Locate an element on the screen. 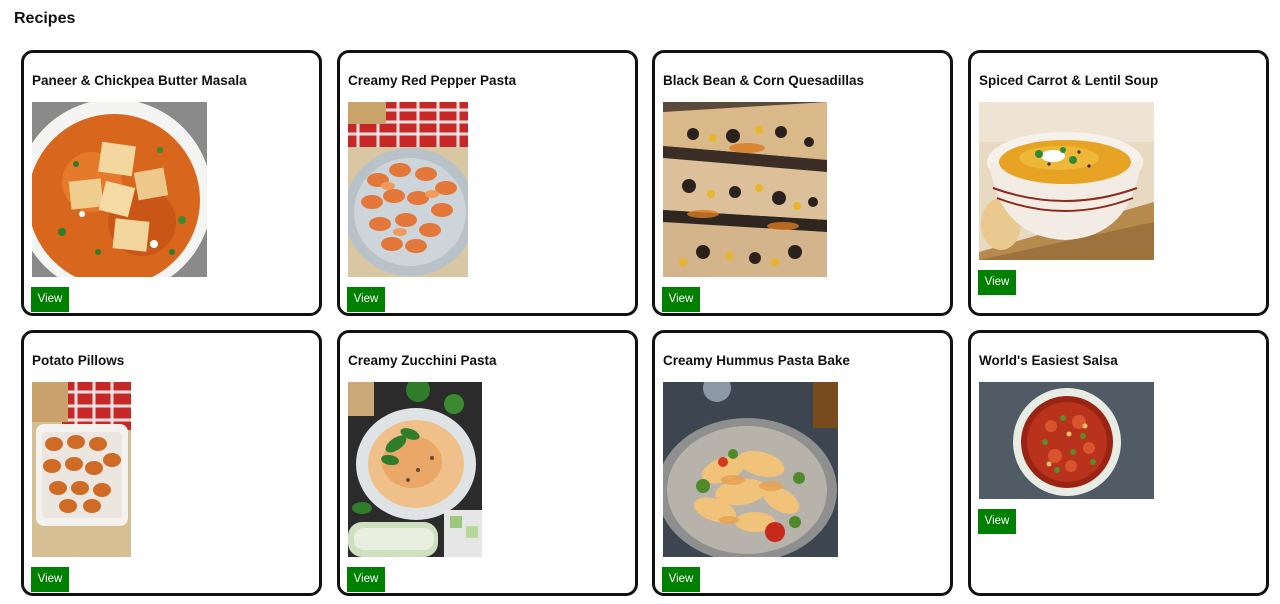 The height and width of the screenshot is (604, 1280). recipe-title: Creamy Zucchini Pasta is located at coordinates (422, 360).